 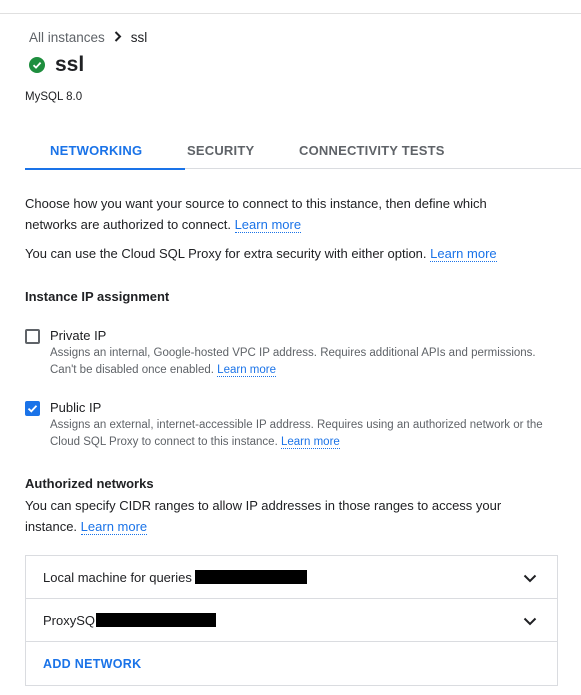 What do you see at coordinates (92, 664) in the screenshot?
I see `add-network-button: ADD NETWORK` at bounding box center [92, 664].